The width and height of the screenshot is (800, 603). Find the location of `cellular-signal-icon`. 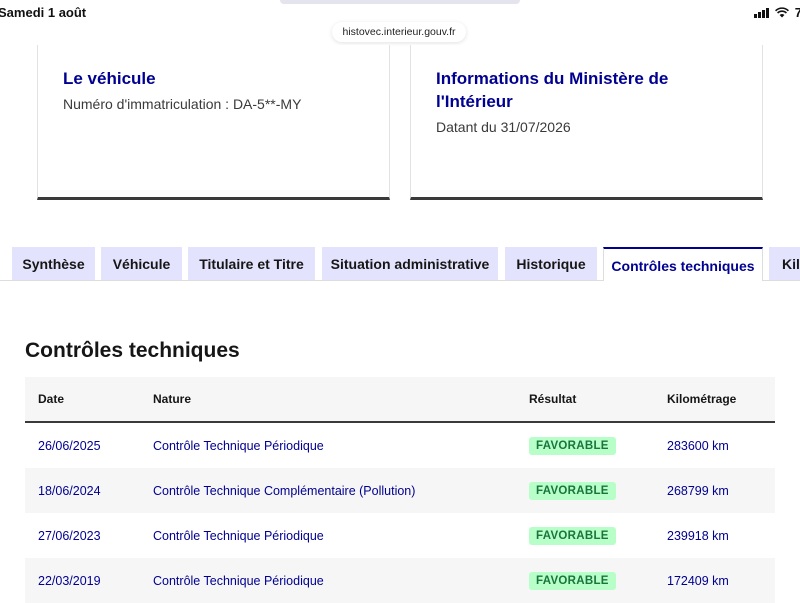

cellular-signal-icon is located at coordinates (761, 12).